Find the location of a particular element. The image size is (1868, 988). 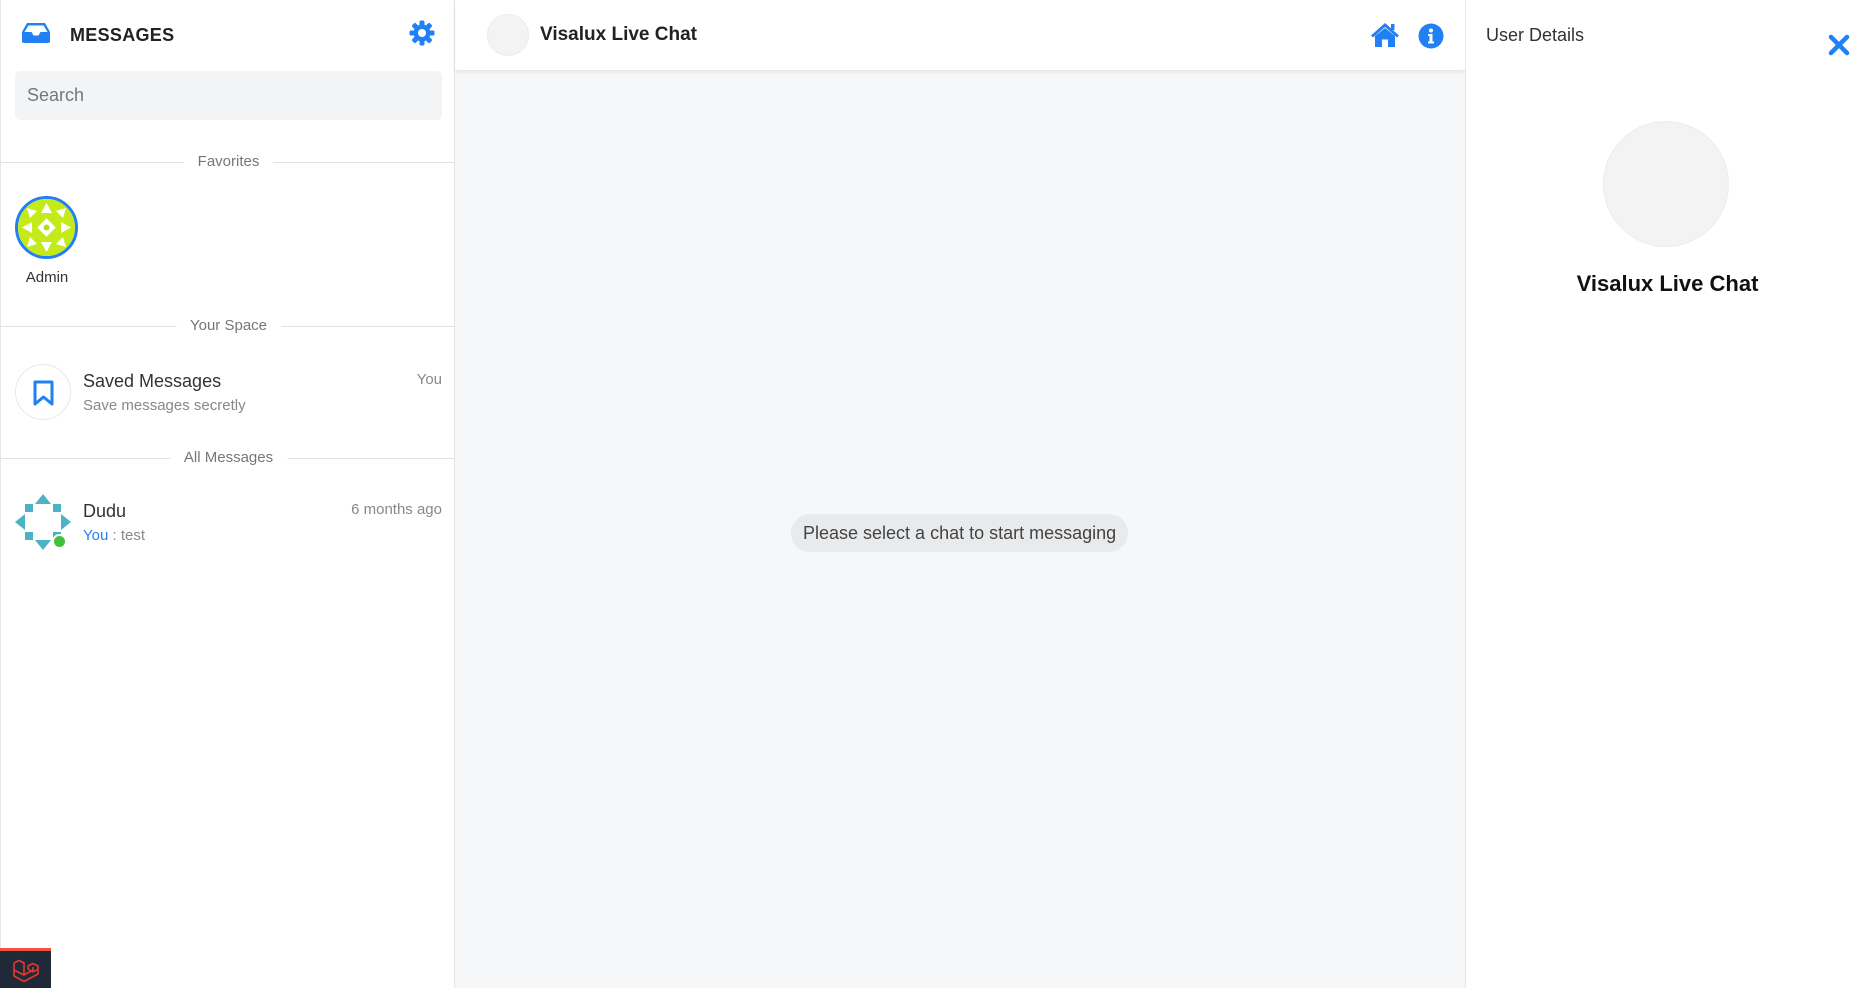

section-divider-your-space: Your Space is located at coordinates (228, 326).